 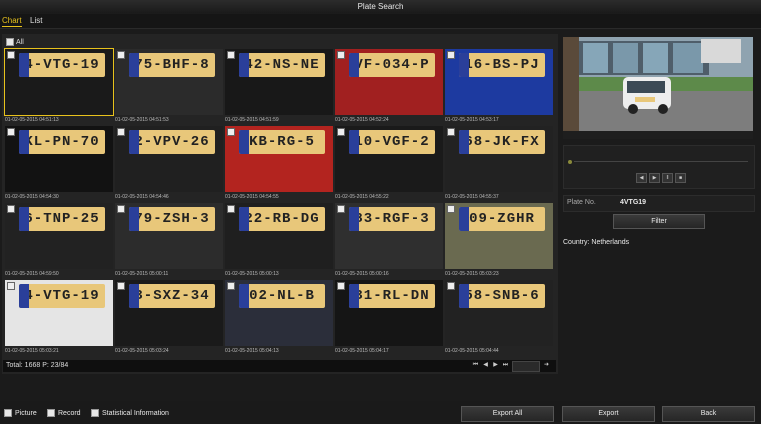 What do you see at coordinates (485, 365) in the screenshot?
I see `prev-page-icon: ◀` at bounding box center [485, 365].